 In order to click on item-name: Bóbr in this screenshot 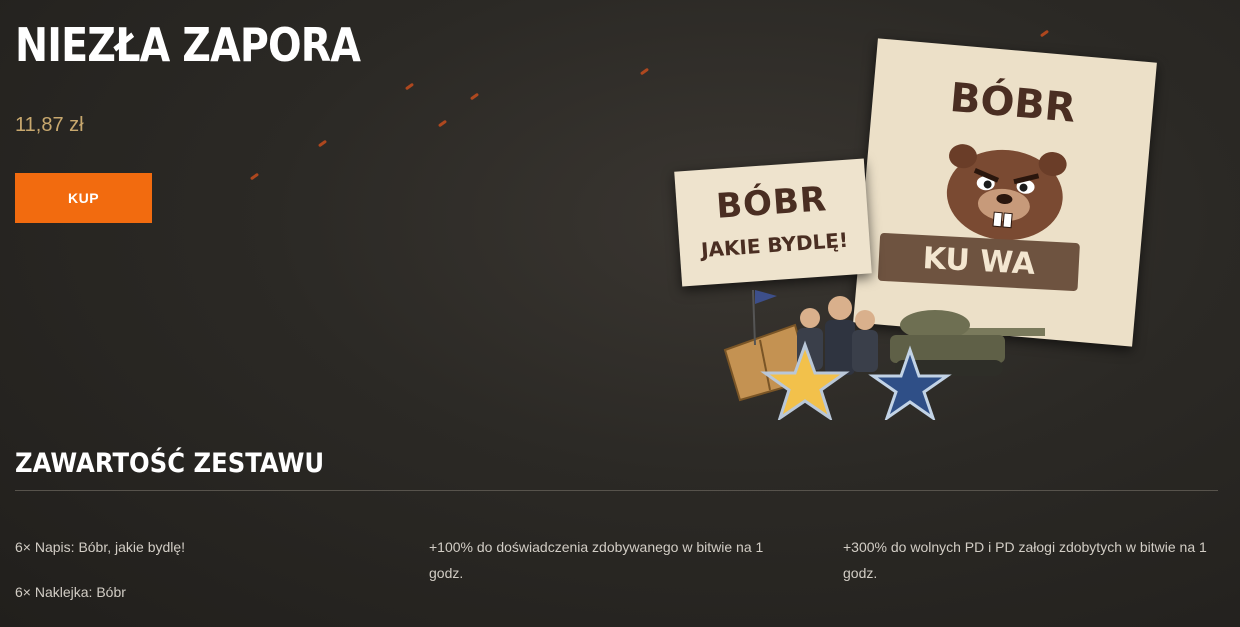, I will do `click(111, 592)`.